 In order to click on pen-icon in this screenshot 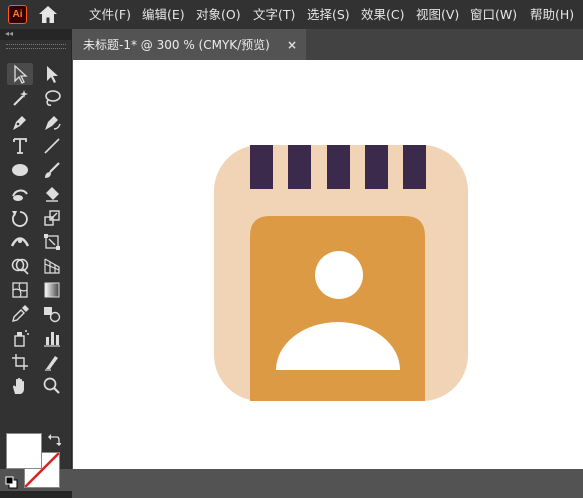, I will do `click(19, 123)`.